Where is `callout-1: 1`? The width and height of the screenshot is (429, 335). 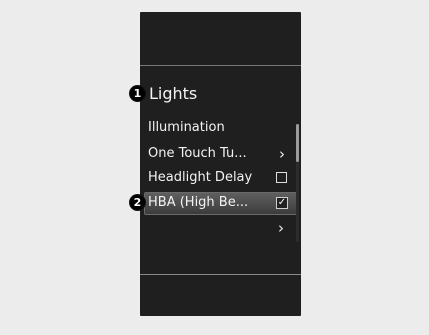 callout-1: 1 is located at coordinates (137, 93).